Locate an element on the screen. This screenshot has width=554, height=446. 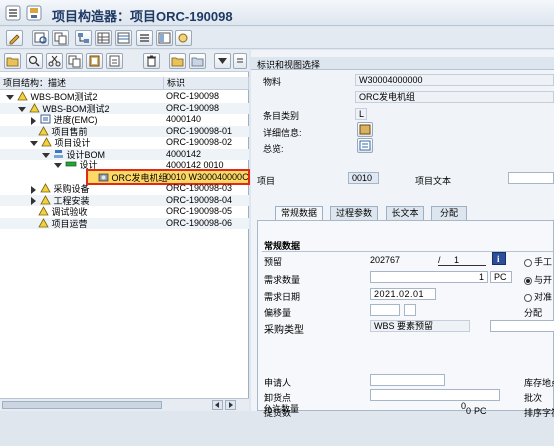
folder-down-icon is located at coordinates (197, 61).